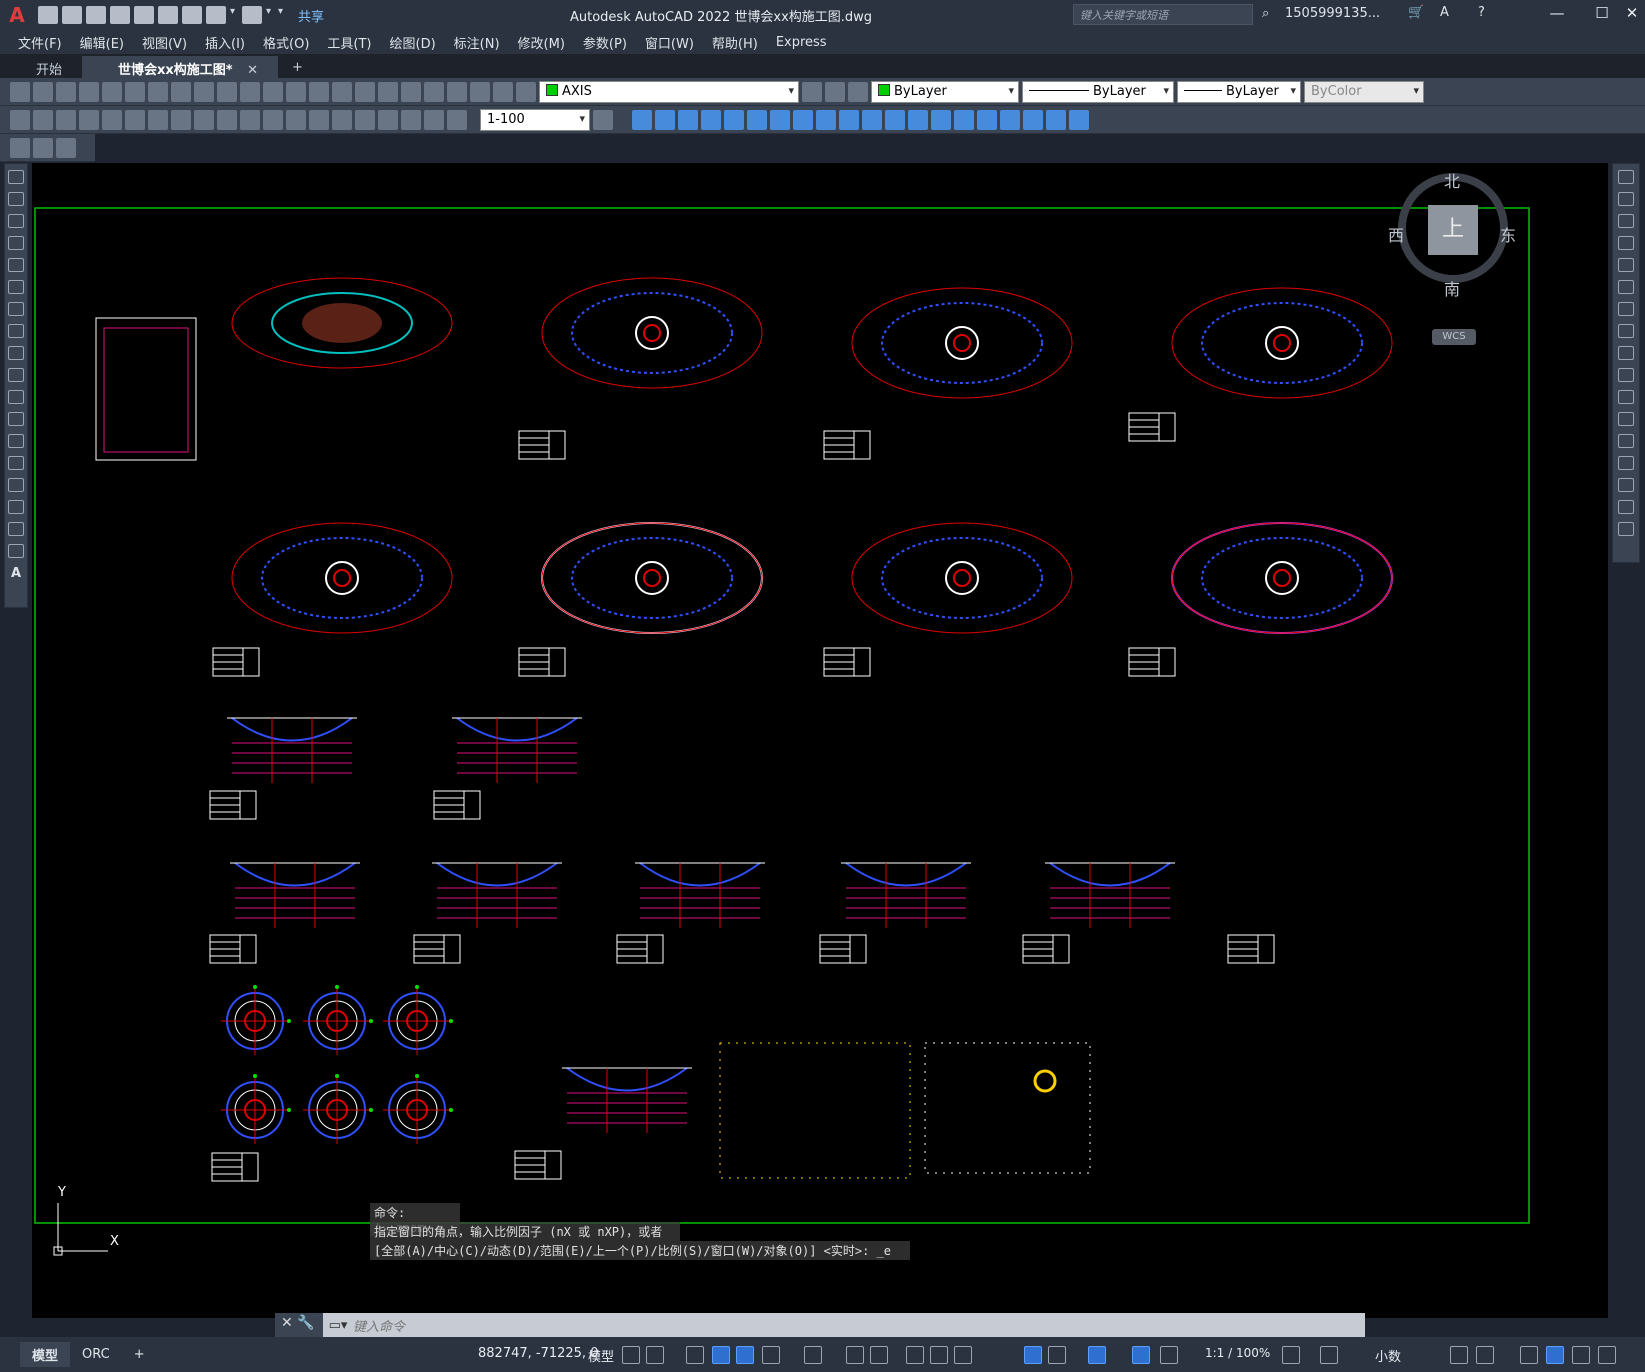 This screenshot has height=1372, width=1645. Describe the element at coordinates (1453, 230) in the screenshot. I see `viewcube-top-face: 上` at that location.